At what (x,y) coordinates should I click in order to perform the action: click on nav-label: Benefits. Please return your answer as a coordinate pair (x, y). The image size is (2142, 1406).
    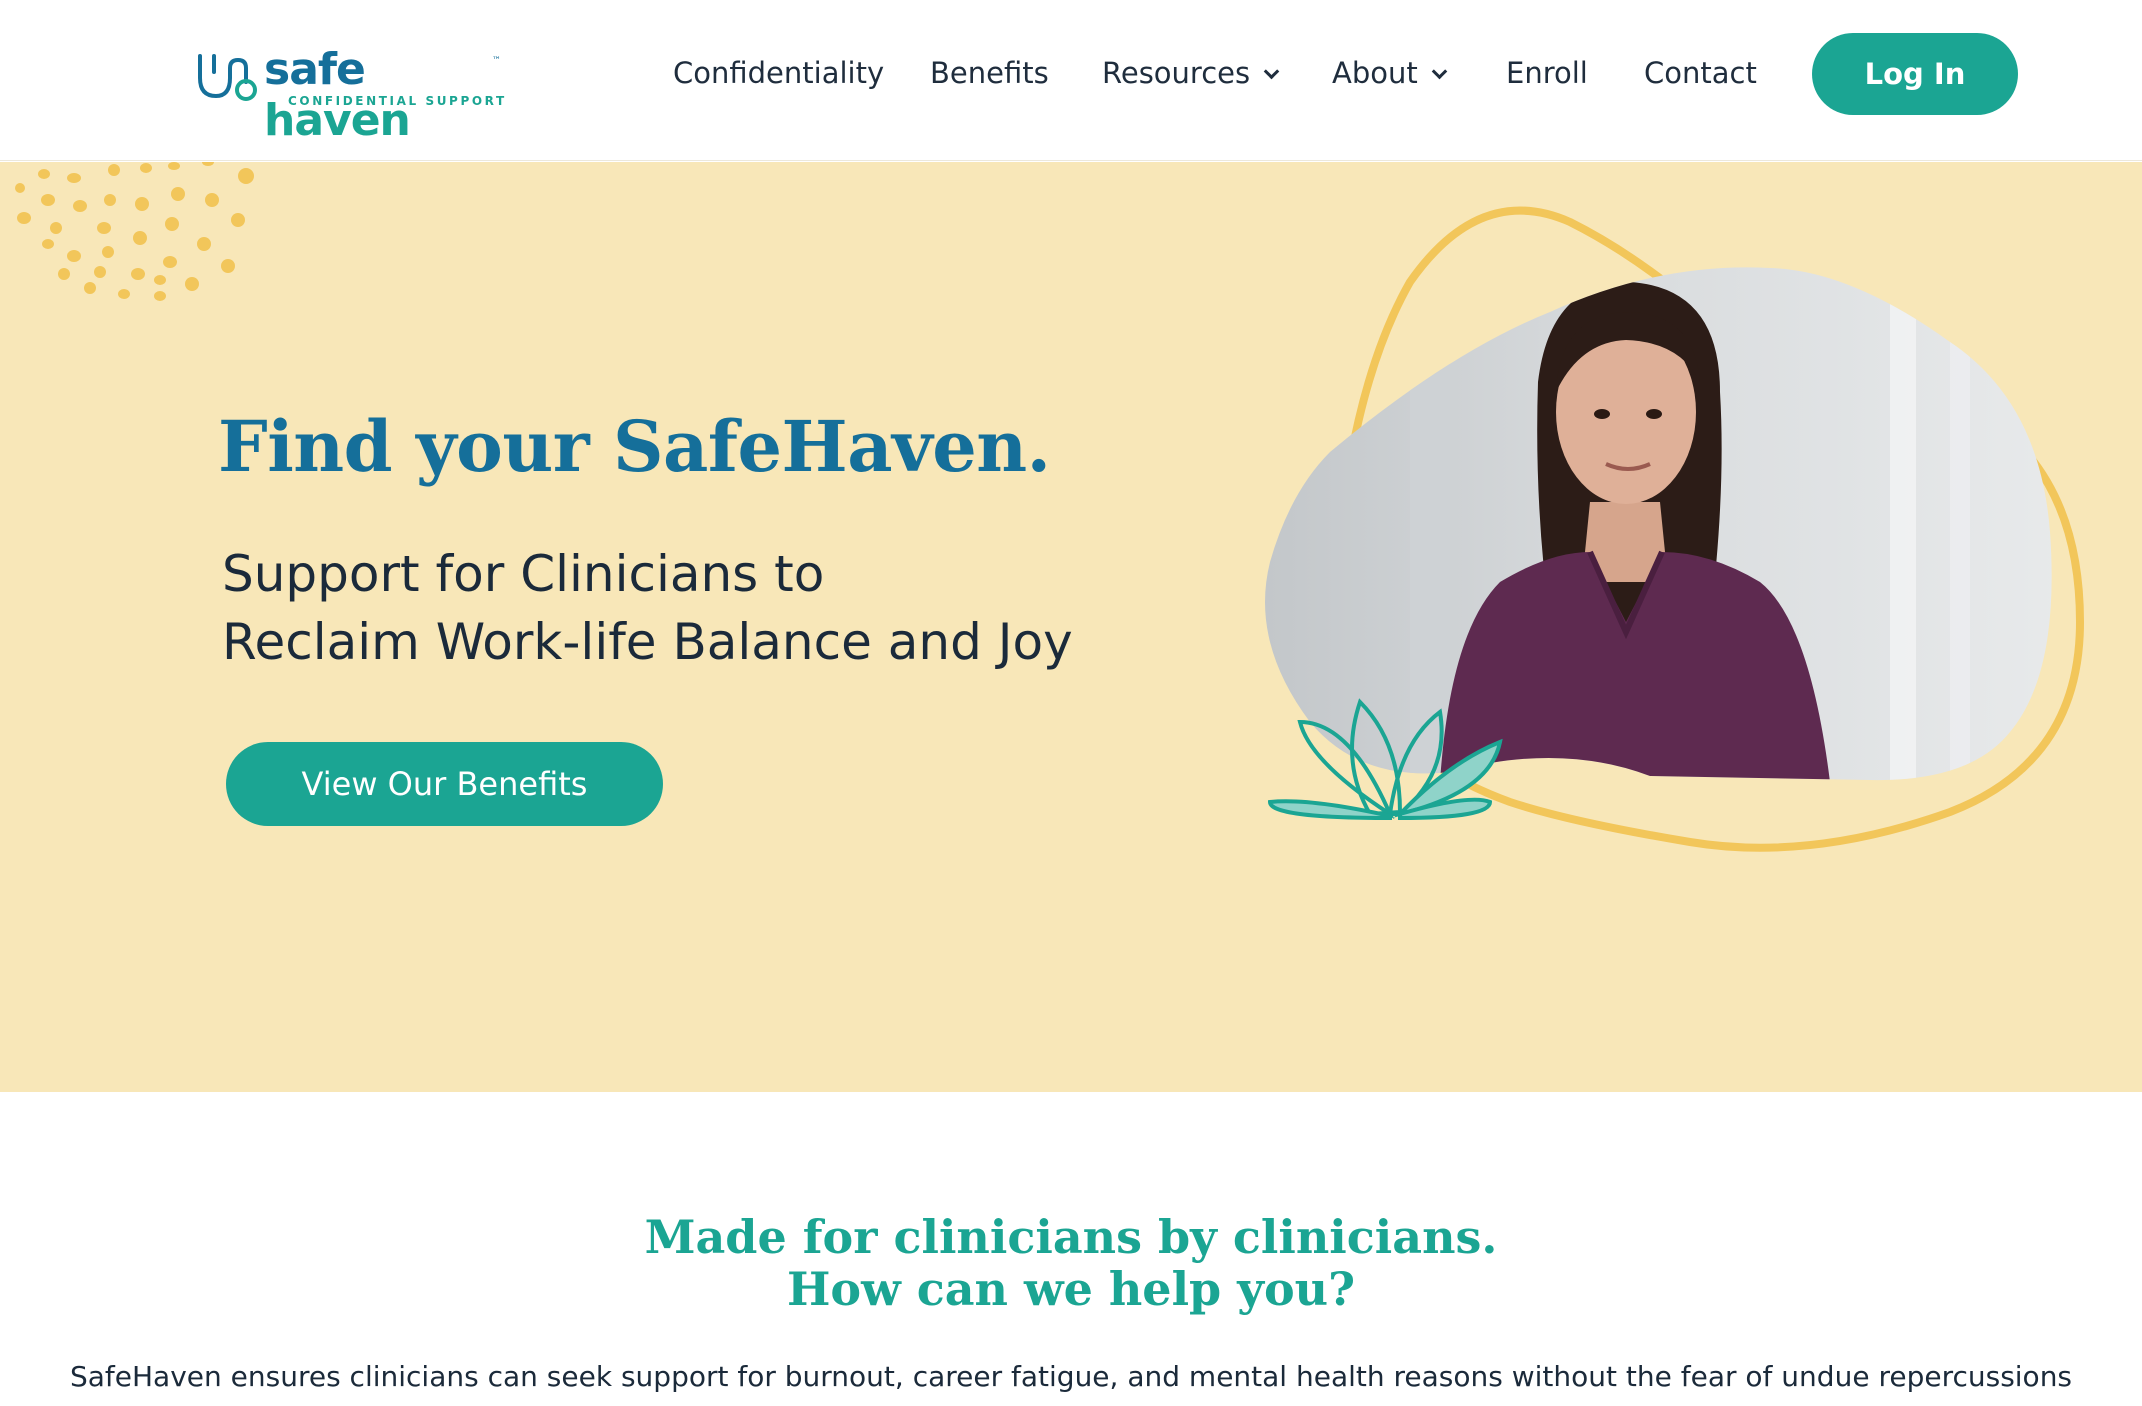
    Looking at the image, I should click on (989, 73).